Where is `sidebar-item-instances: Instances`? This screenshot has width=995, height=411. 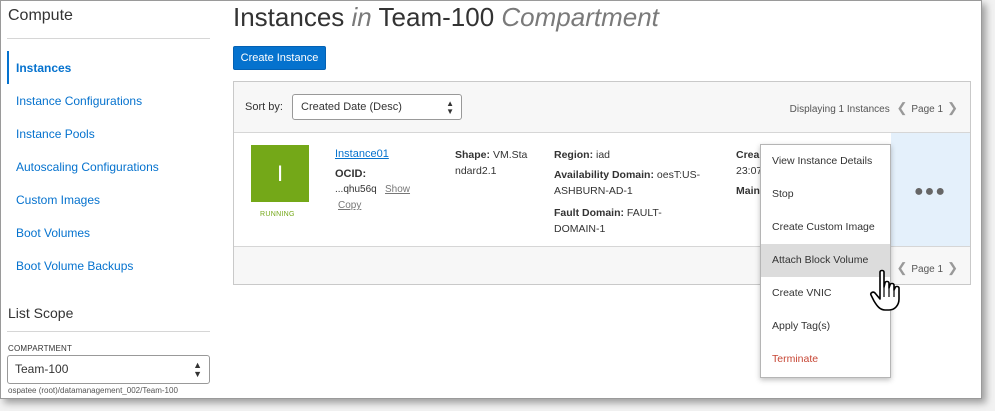
sidebar-item-instances: Instances is located at coordinates (109, 67).